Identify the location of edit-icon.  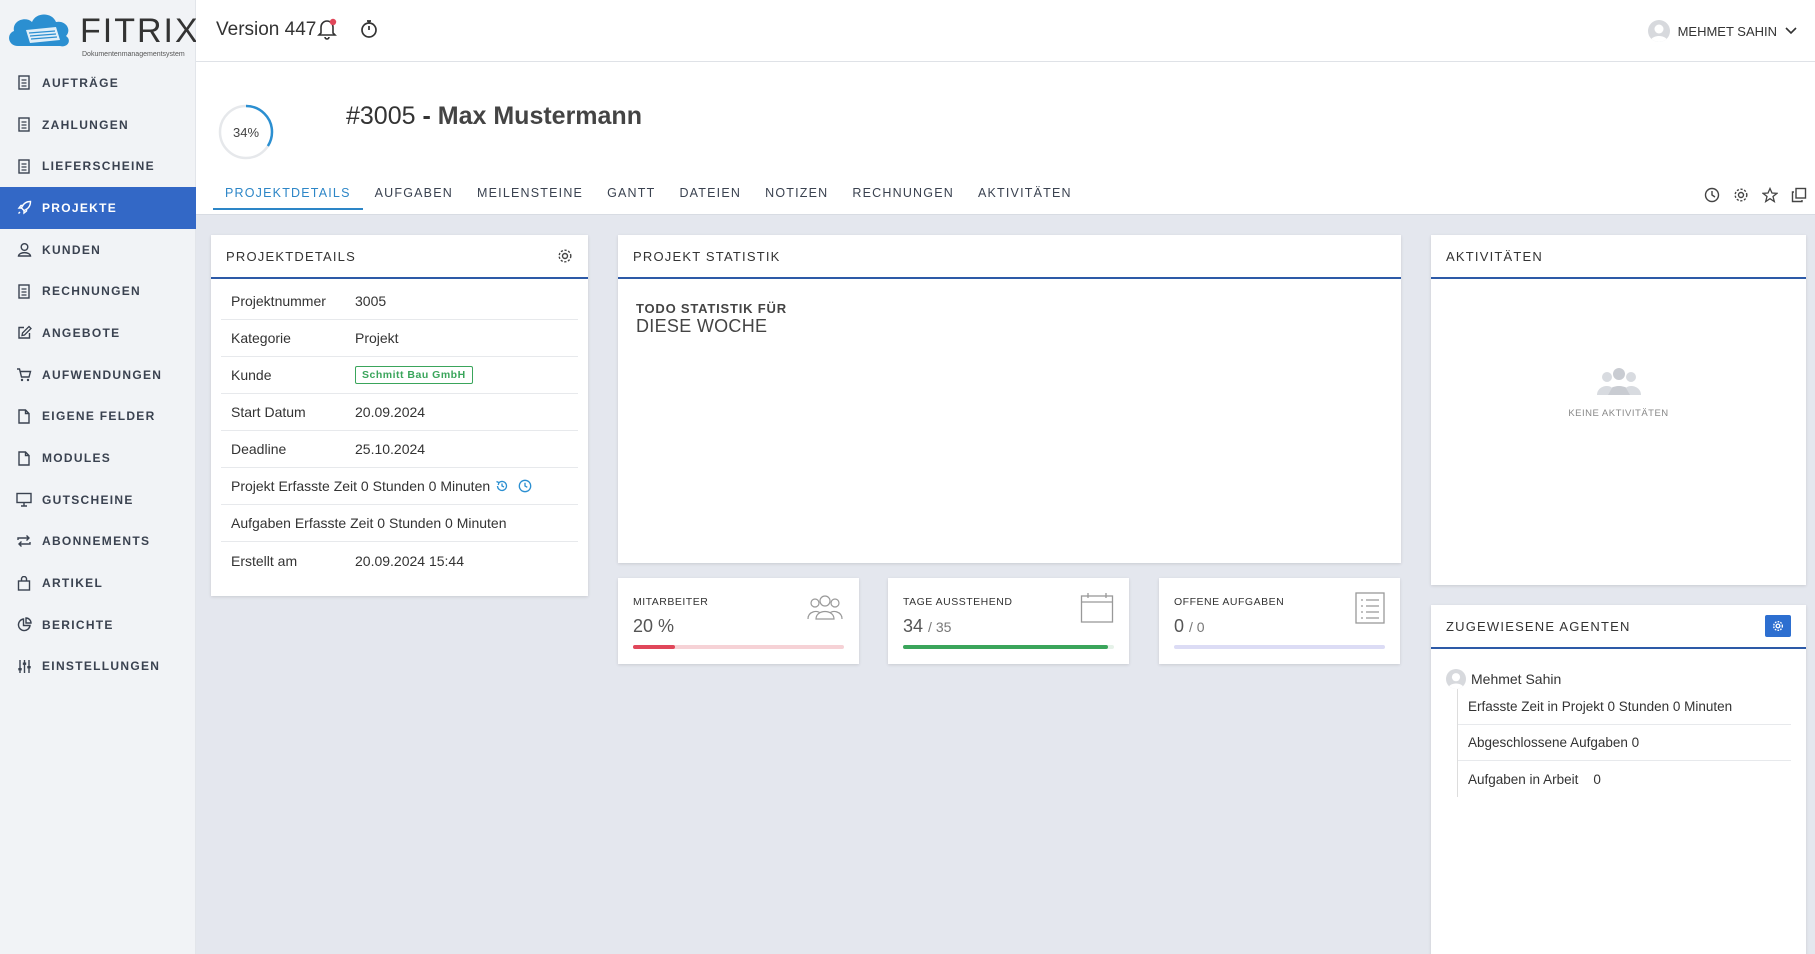
(24, 333).